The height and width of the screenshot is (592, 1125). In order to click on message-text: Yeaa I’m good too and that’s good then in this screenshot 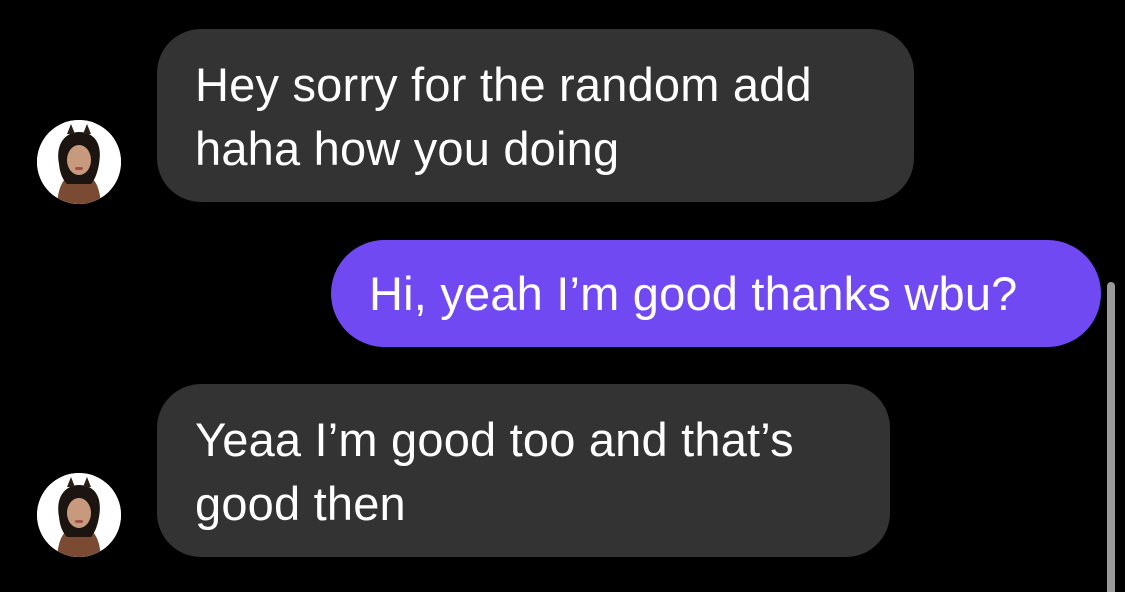, I will do `click(494, 471)`.